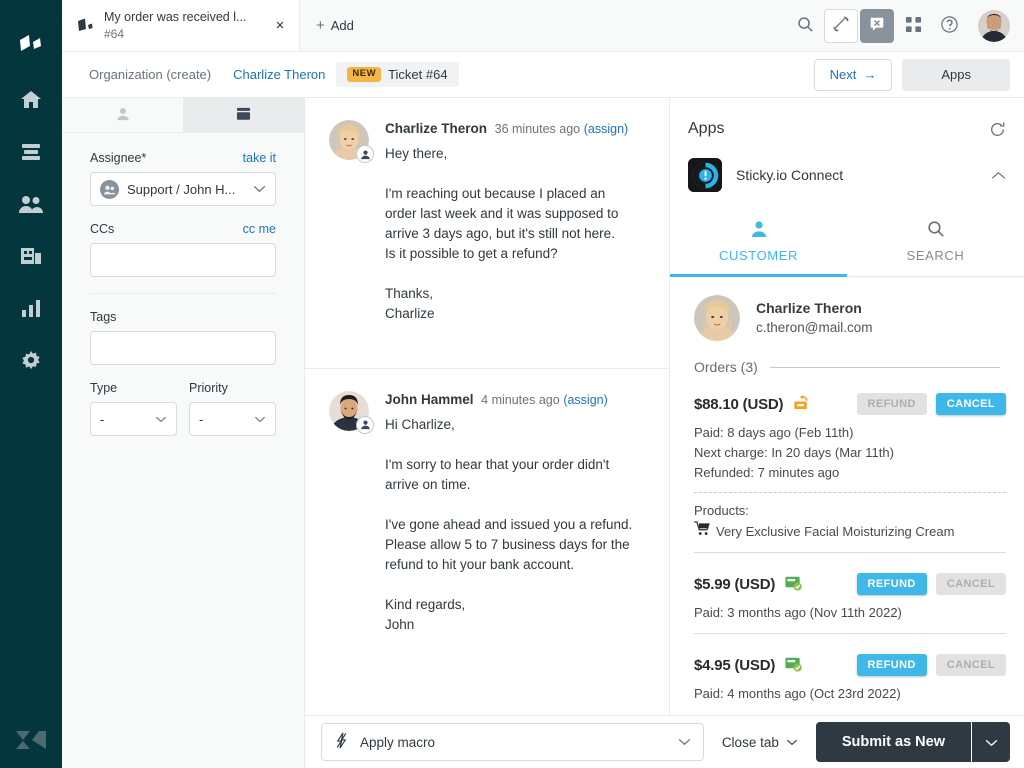 The height and width of the screenshot is (768, 1024). What do you see at coordinates (847, 126) in the screenshot?
I see `apps-header: Apps` at bounding box center [847, 126].